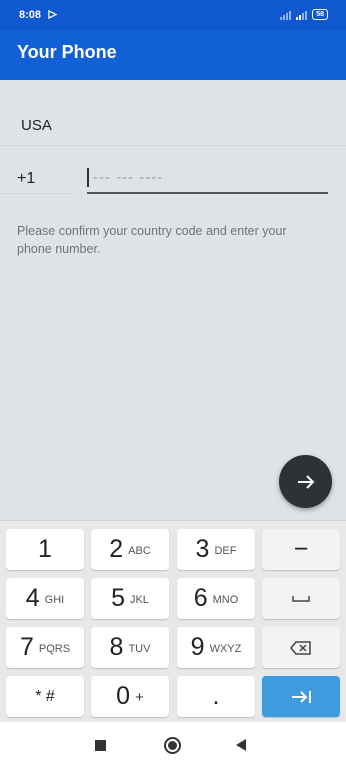 This screenshot has height=768, width=346. I want to click on key-space, so click(301, 598).